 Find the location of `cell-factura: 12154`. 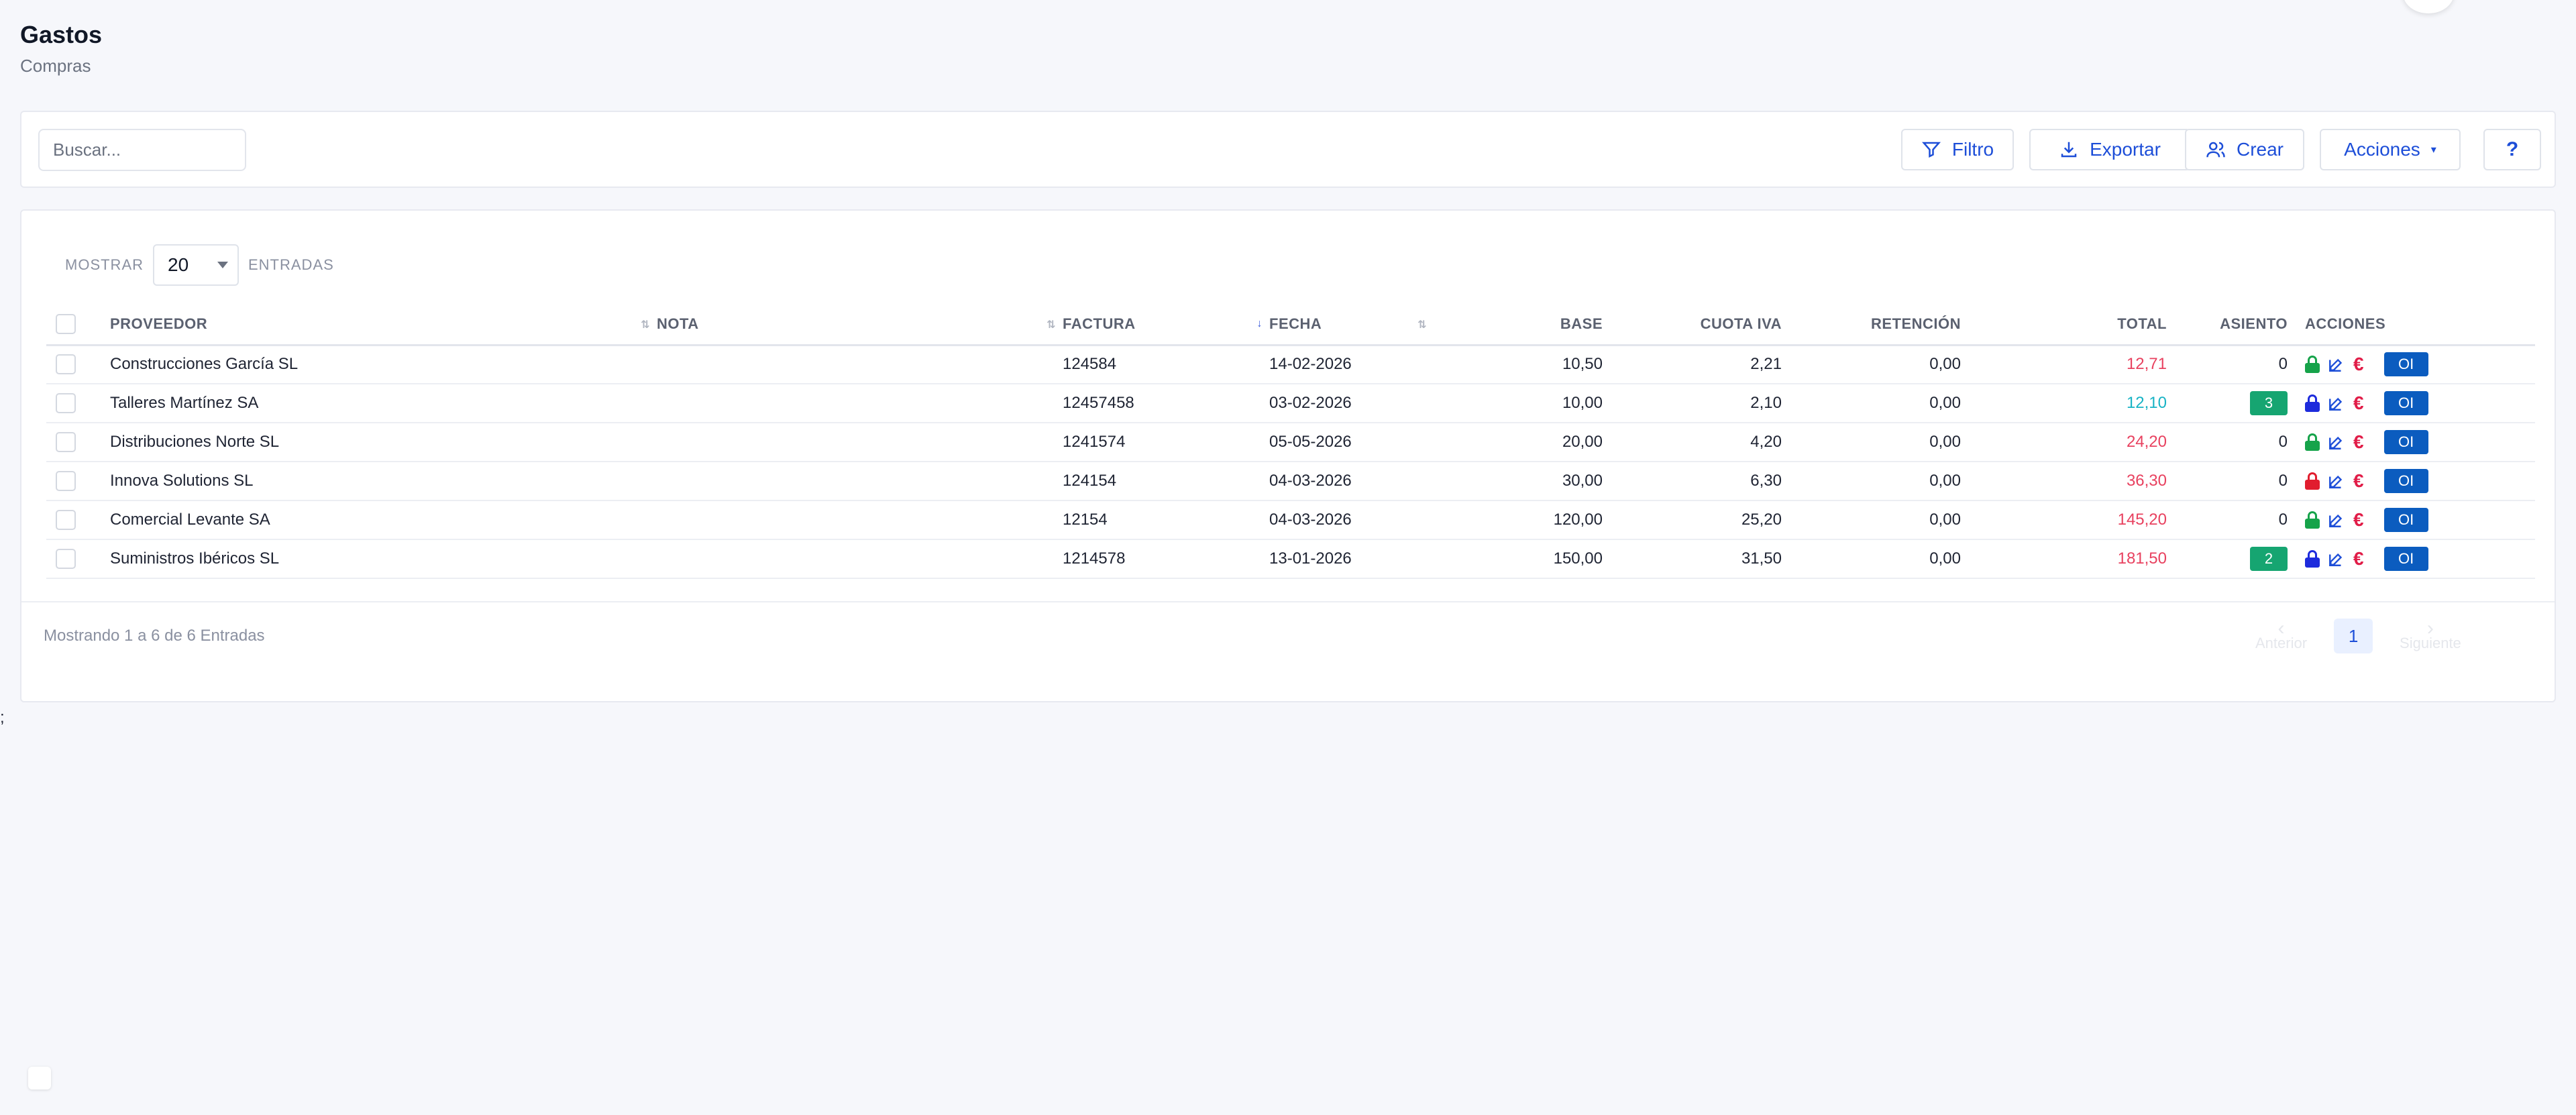

cell-factura: 12154 is located at coordinates (1166, 520).